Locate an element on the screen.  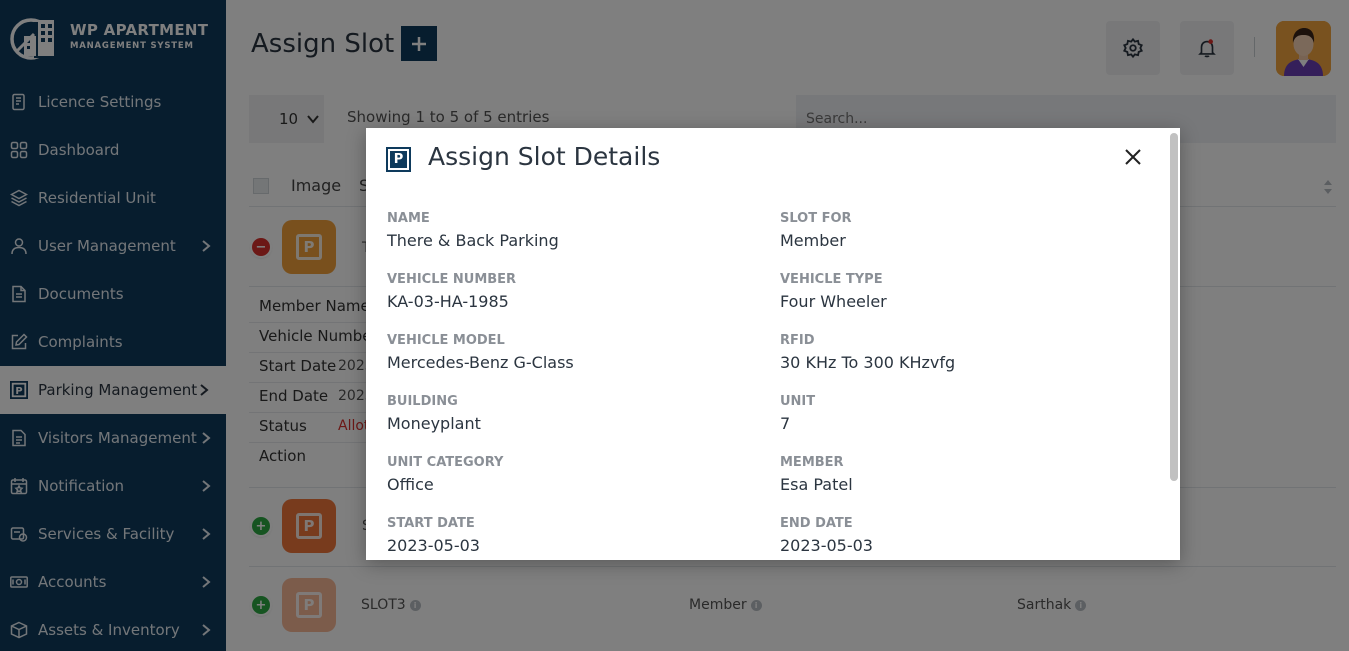
field-label: RFID is located at coordinates (797, 340).